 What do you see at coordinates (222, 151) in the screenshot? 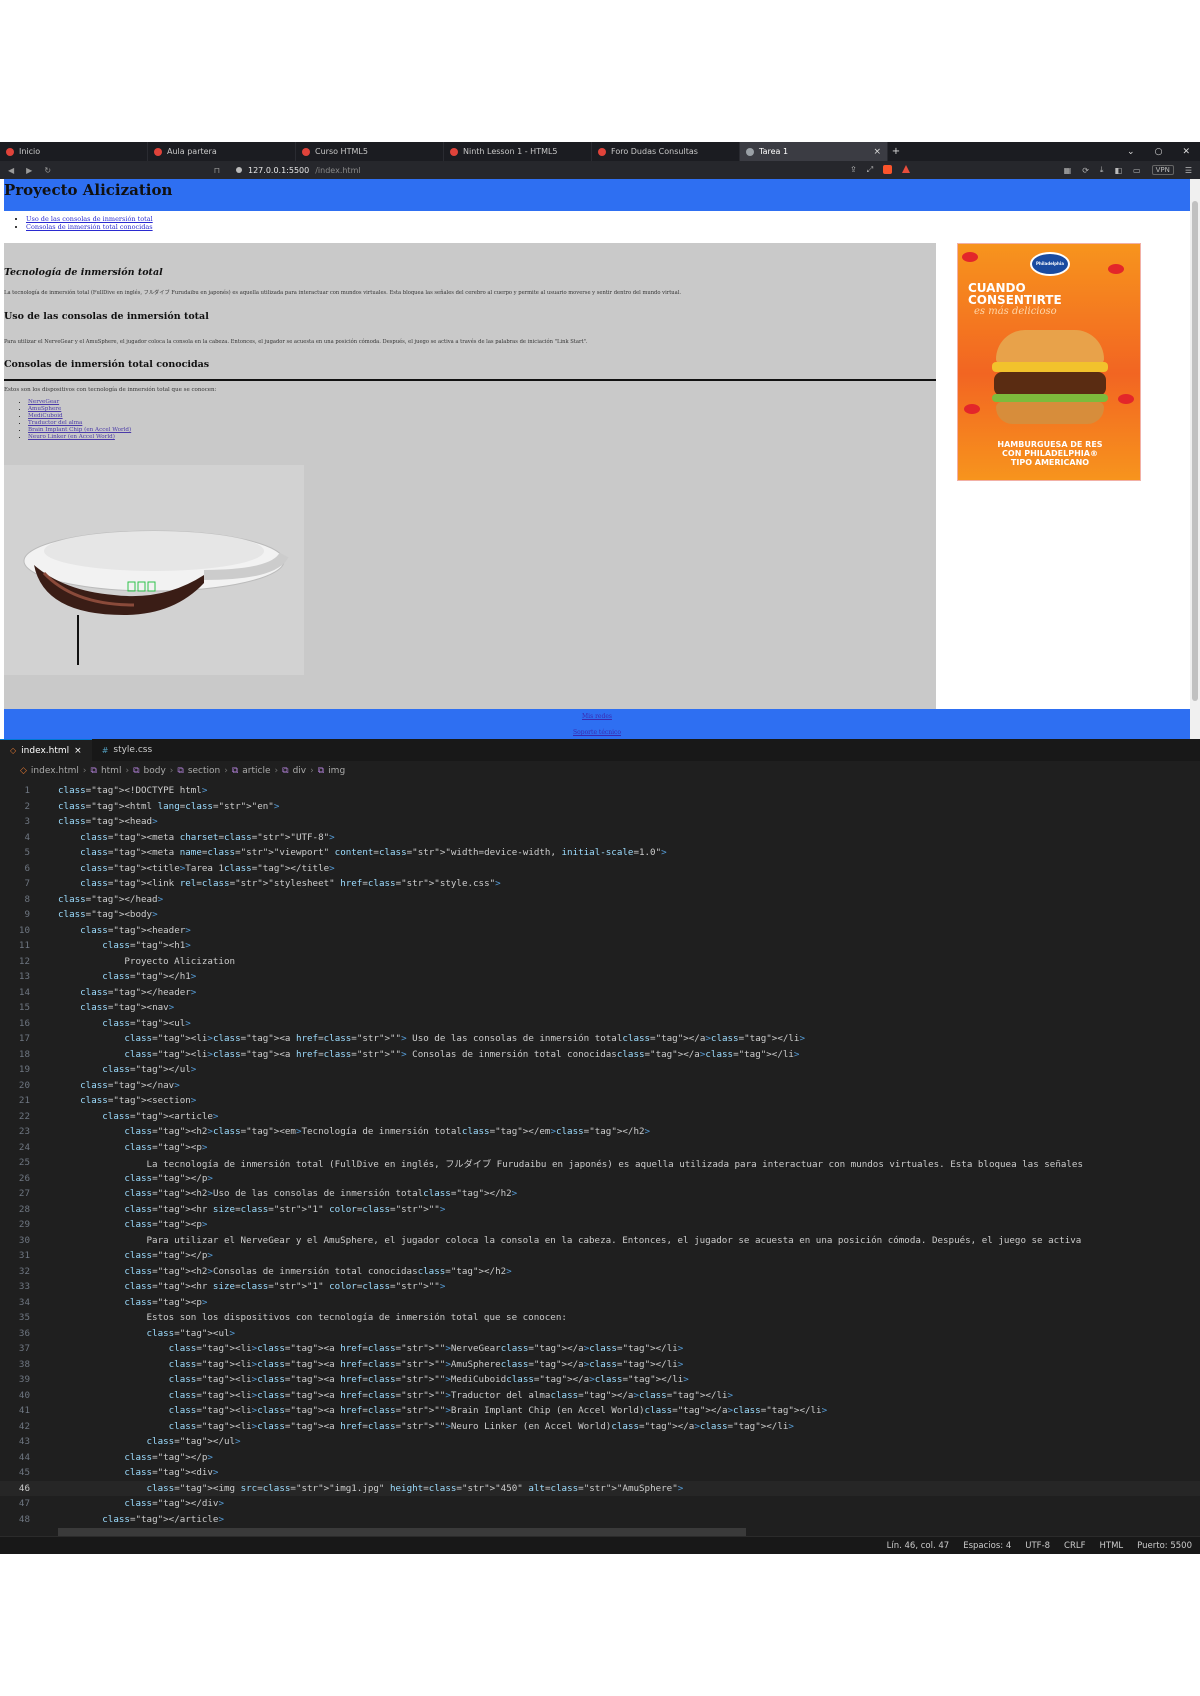
I see `browser-tab: Aula partera` at bounding box center [222, 151].